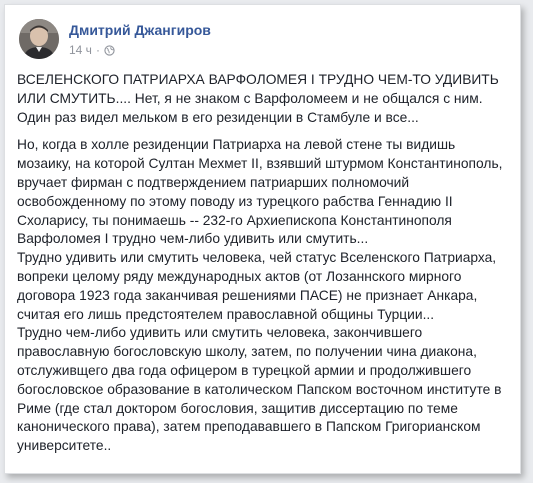 Image resolution: width=533 pixels, height=483 pixels. Describe the element at coordinates (259, 42) in the screenshot. I see `post-header: Дмитрий Джангиров 14 ч ·` at that location.